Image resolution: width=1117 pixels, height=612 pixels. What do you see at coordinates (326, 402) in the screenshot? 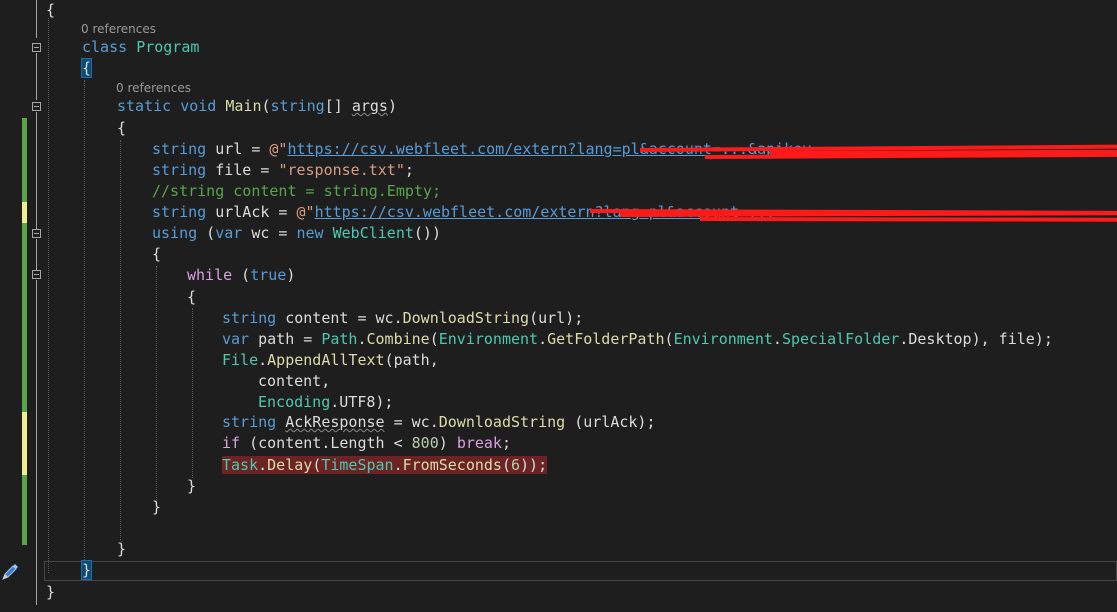
I see `code-line: Encoding.UTF8);` at bounding box center [326, 402].